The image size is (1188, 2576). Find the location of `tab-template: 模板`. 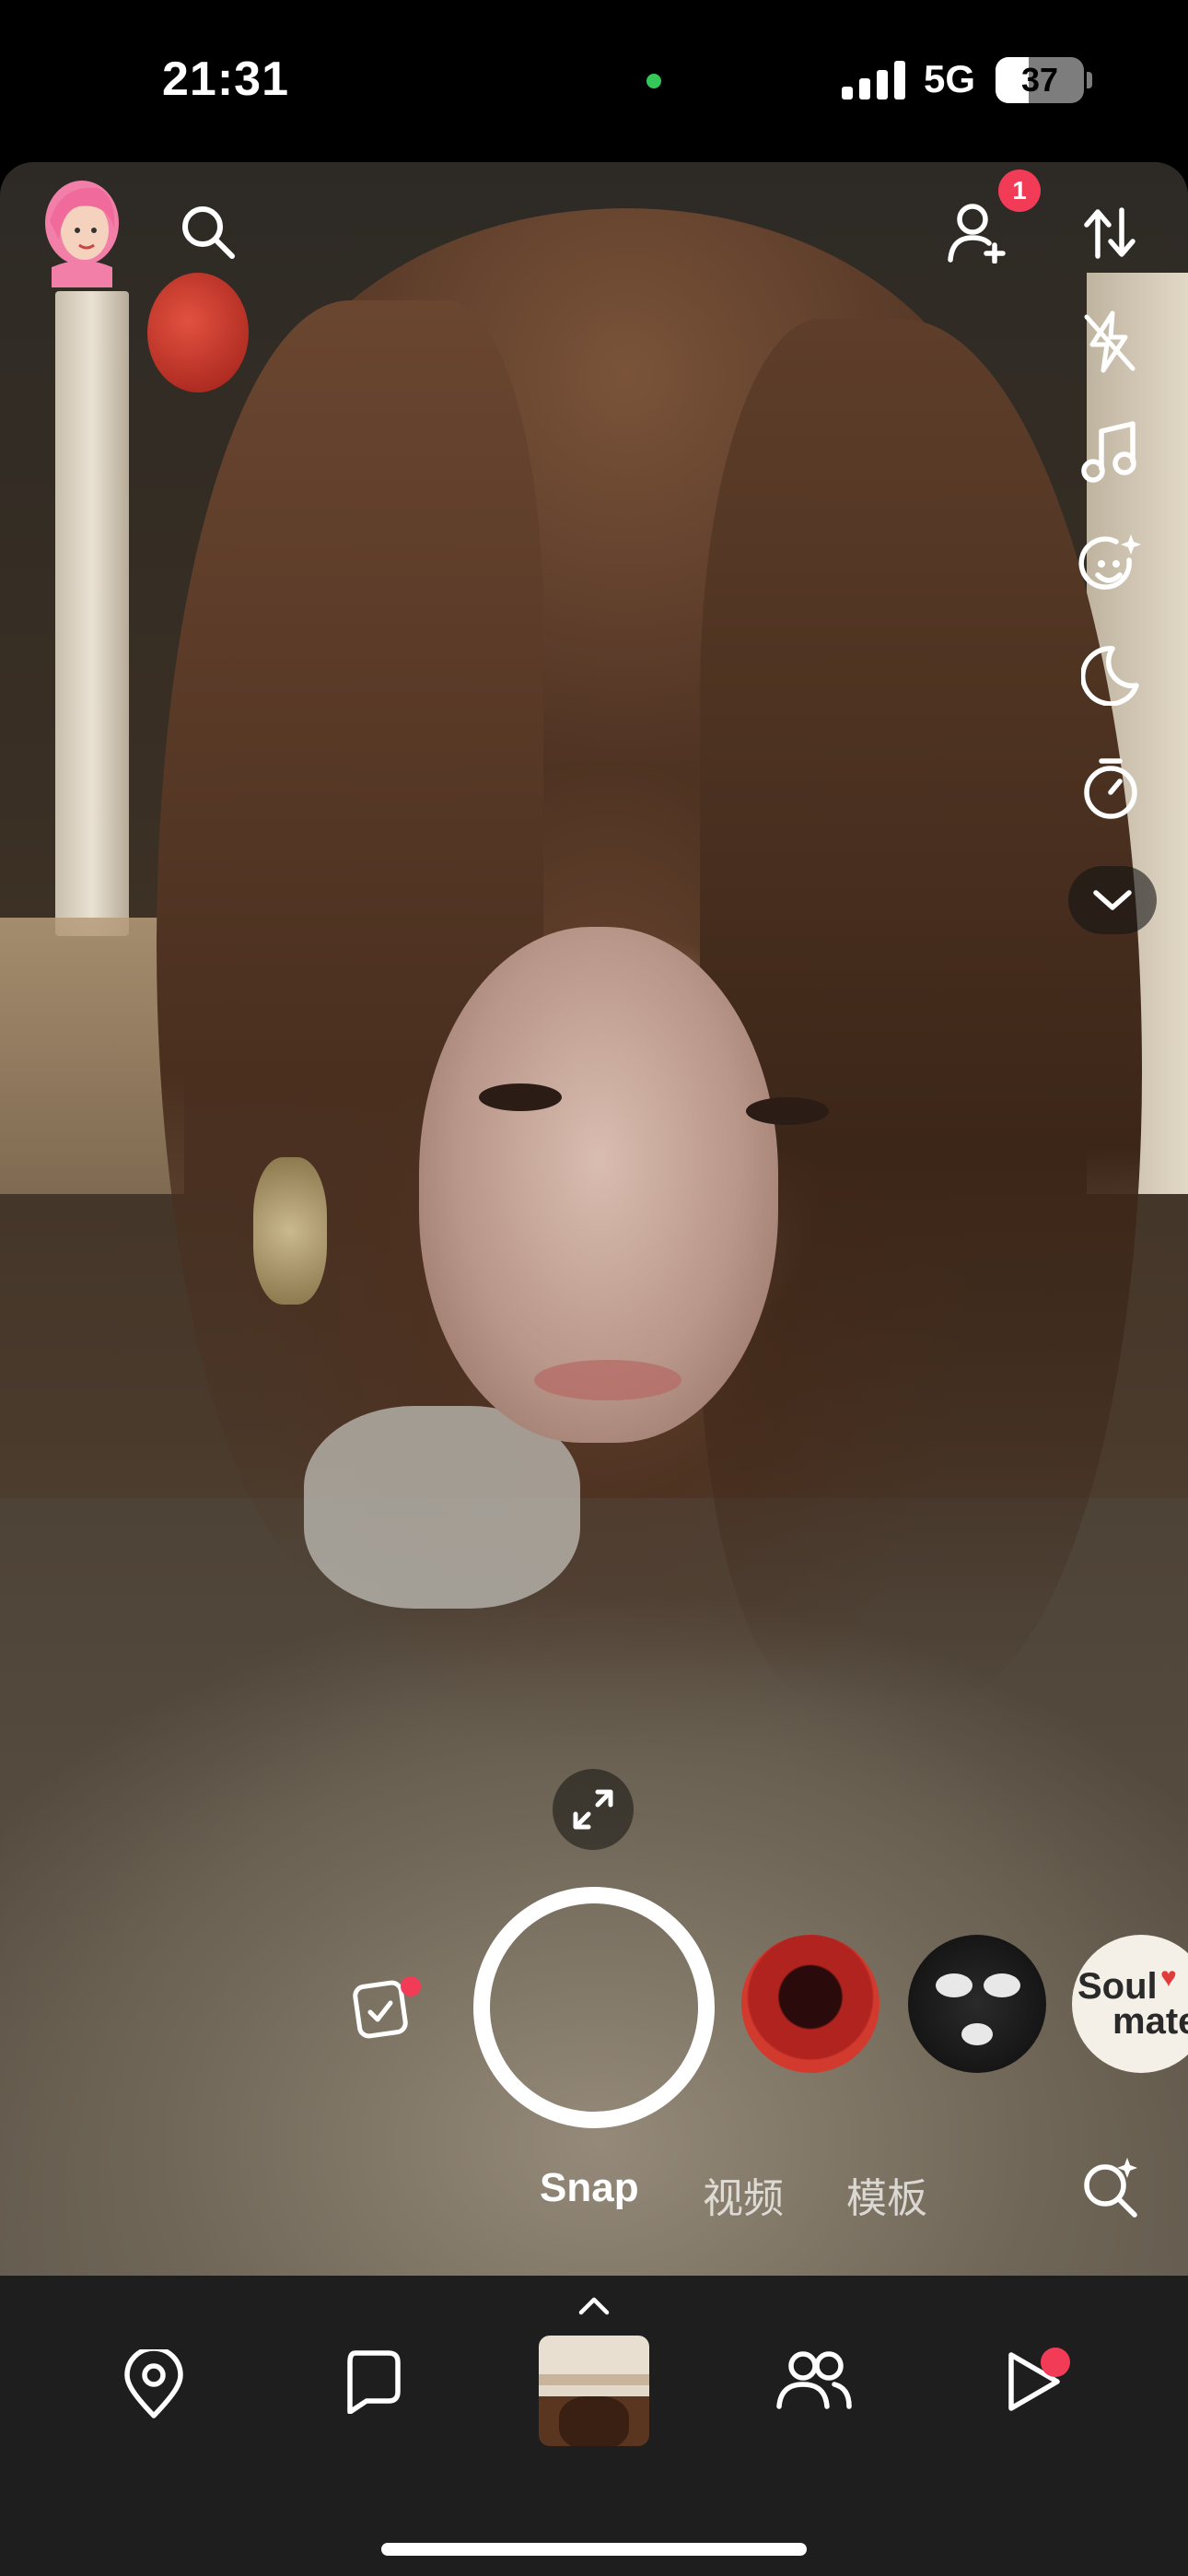

tab-template: 模板 is located at coordinates (886, 2194).